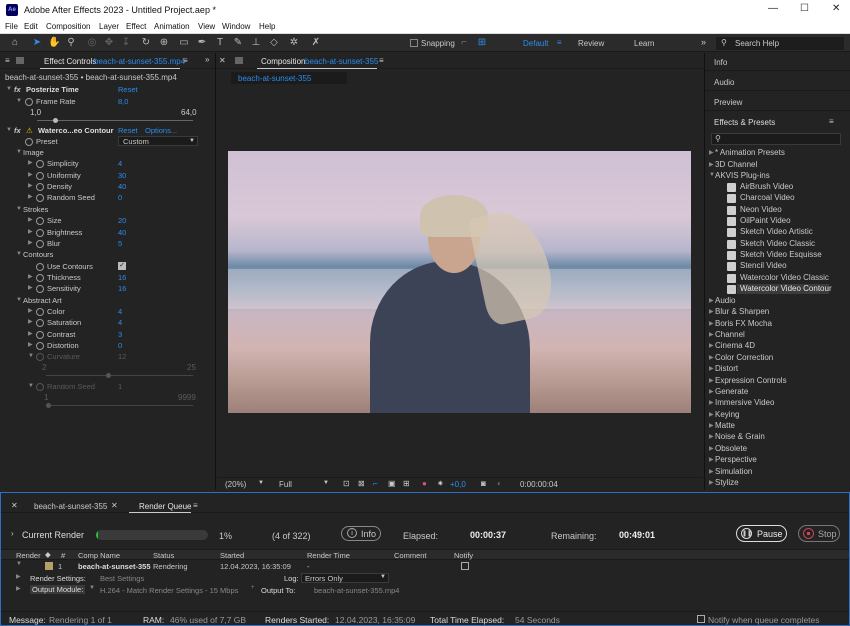  Describe the element at coordinates (725, 300) in the screenshot. I see `effects-category: Audio` at that location.